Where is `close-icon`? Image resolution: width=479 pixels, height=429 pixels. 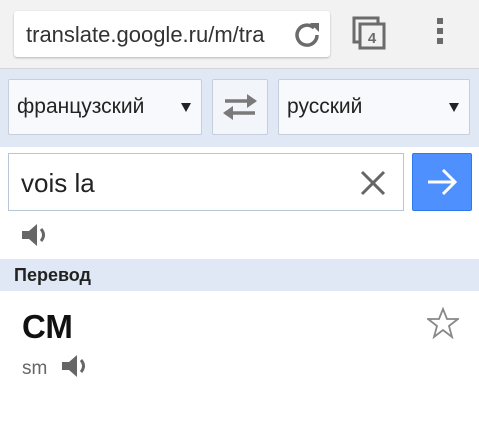
close-icon is located at coordinates (373, 183).